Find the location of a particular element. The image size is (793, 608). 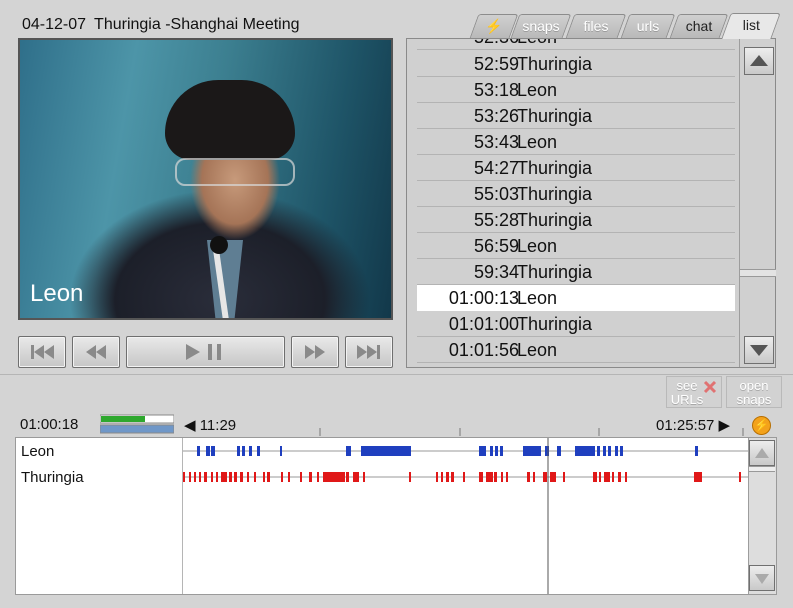

see-urls-button: see URLs is located at coordinates (694, 392).